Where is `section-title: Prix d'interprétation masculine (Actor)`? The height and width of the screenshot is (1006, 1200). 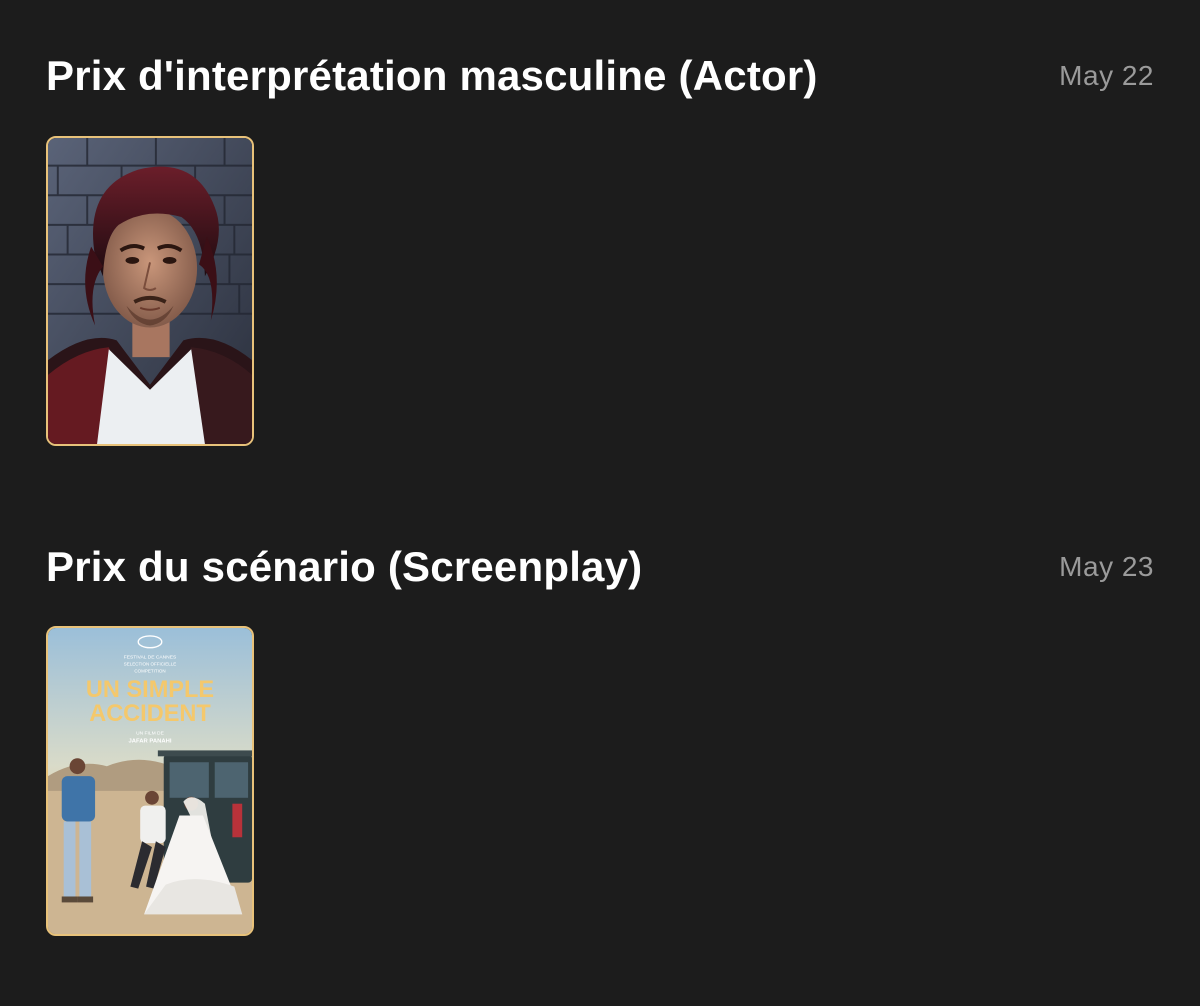 section-title: Prix d'interprétation masculine (Actor) is located at coordinates (432, 75).